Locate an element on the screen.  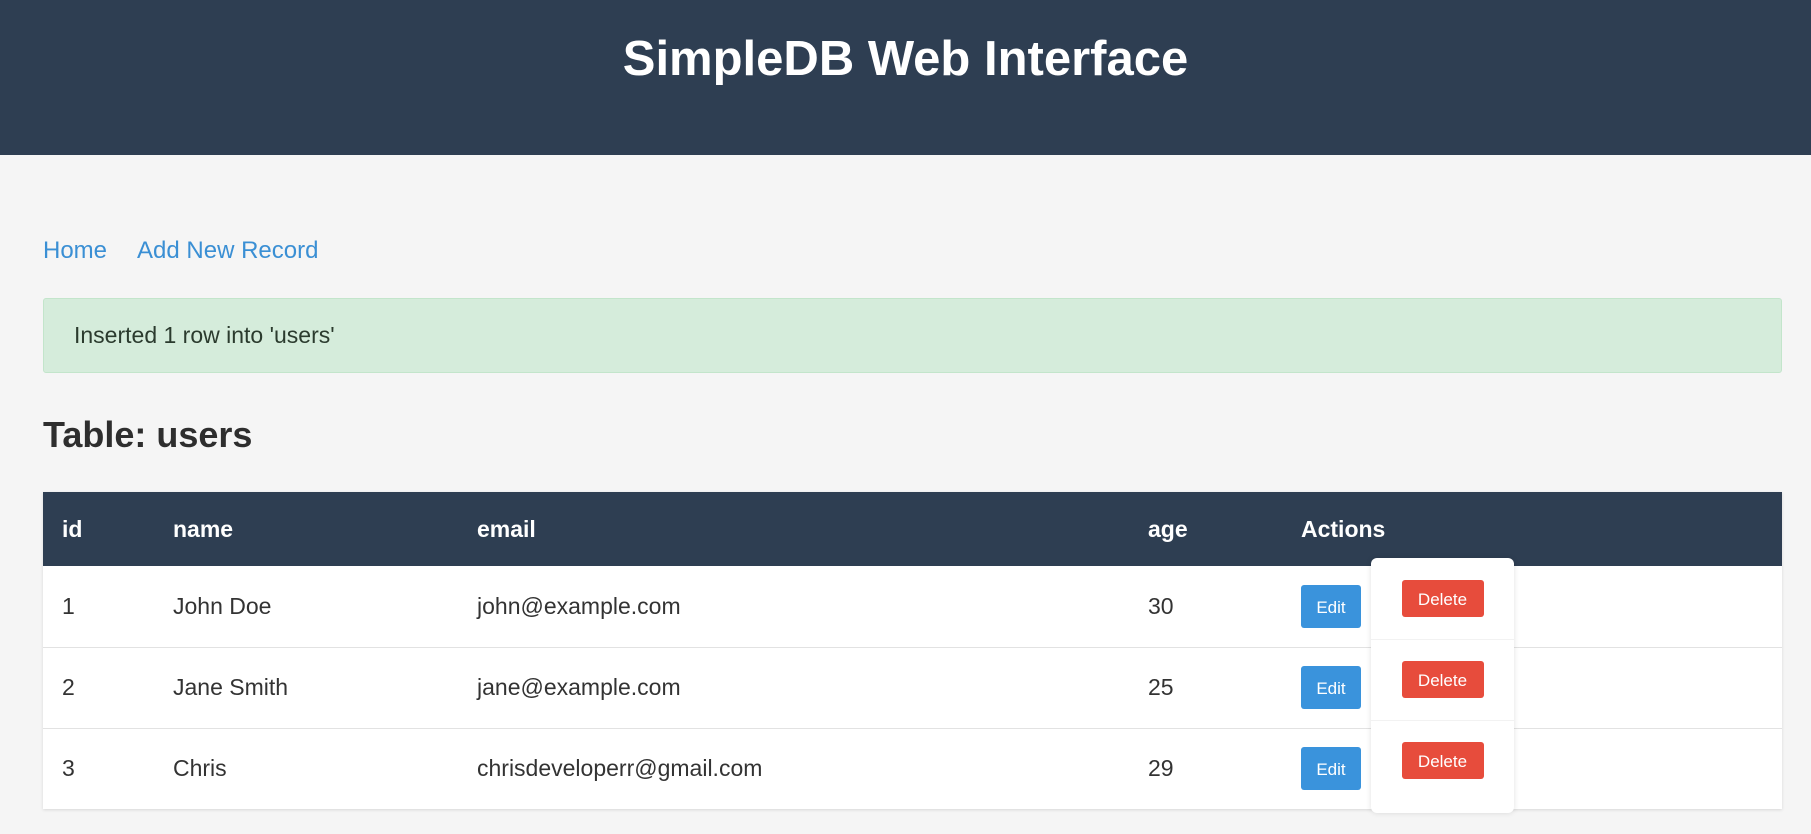
cell-age: 30 is located at coordinates (1205, 607).